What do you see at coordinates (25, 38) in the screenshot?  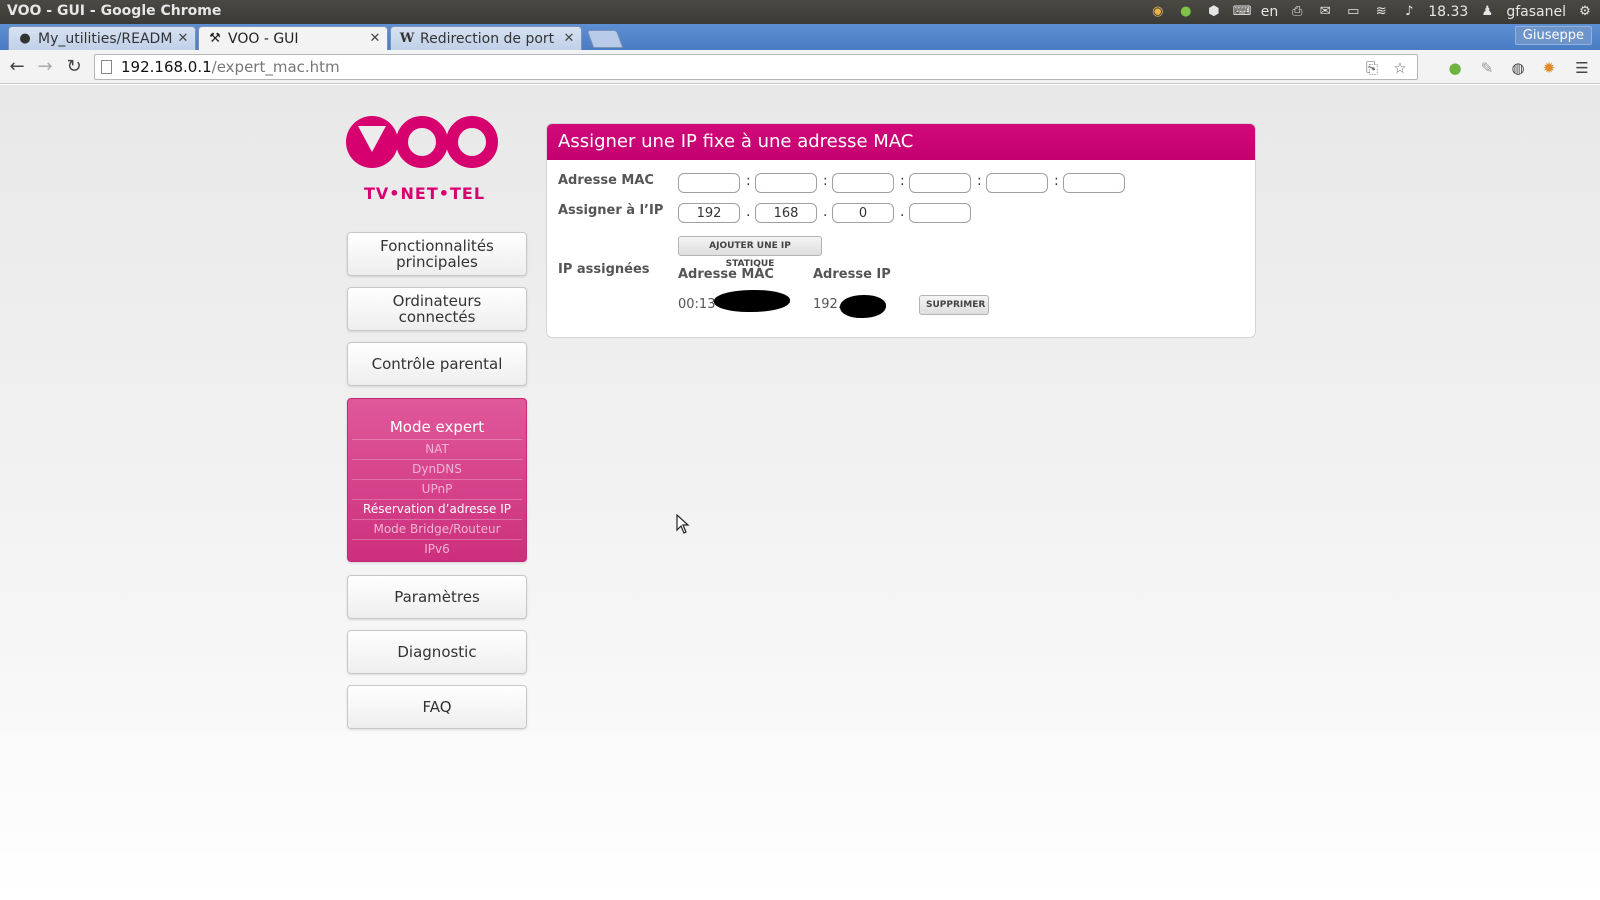 I see `github-icon: ●` at bounding box center [25, 38].